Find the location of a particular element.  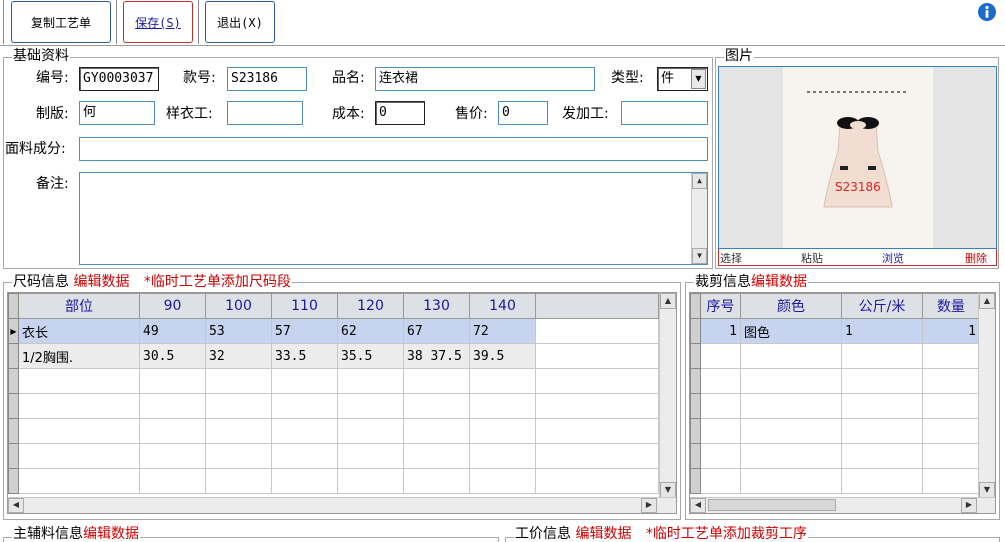

fabric-composition-field is located at coordinates (393, 149).